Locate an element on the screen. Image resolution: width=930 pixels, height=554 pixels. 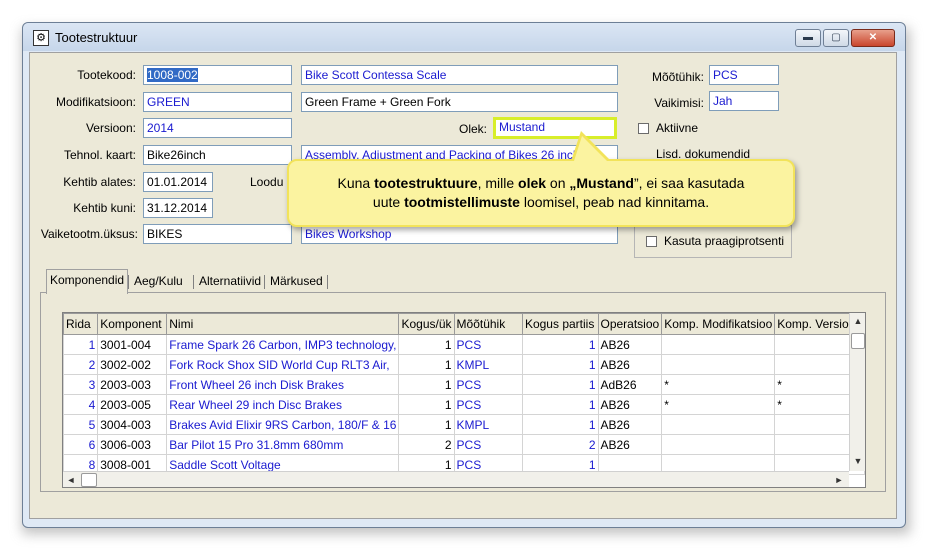
scroll-right-icon: ► is located at coordinates (839, 479).